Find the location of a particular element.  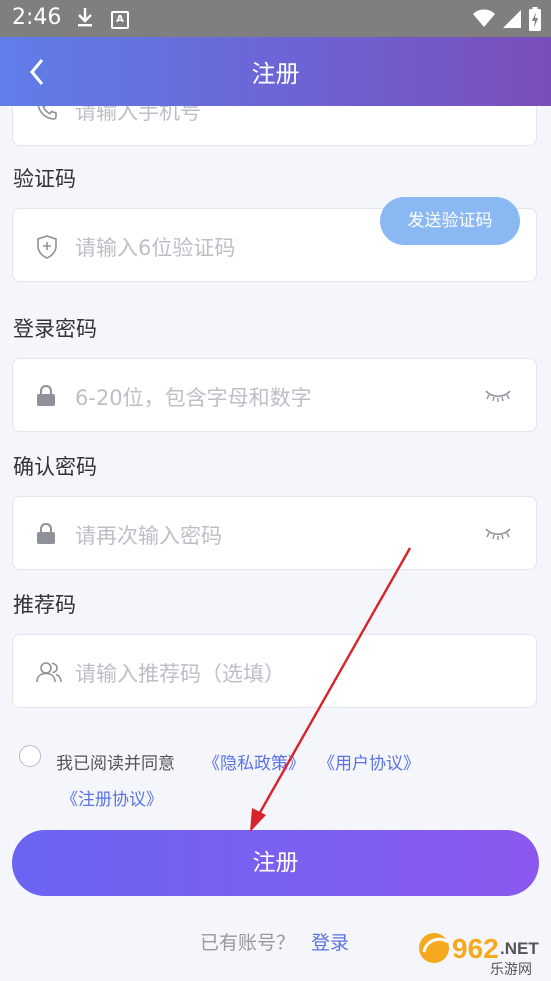

password-label: 登录密码 is located at coordinates (55, 329).